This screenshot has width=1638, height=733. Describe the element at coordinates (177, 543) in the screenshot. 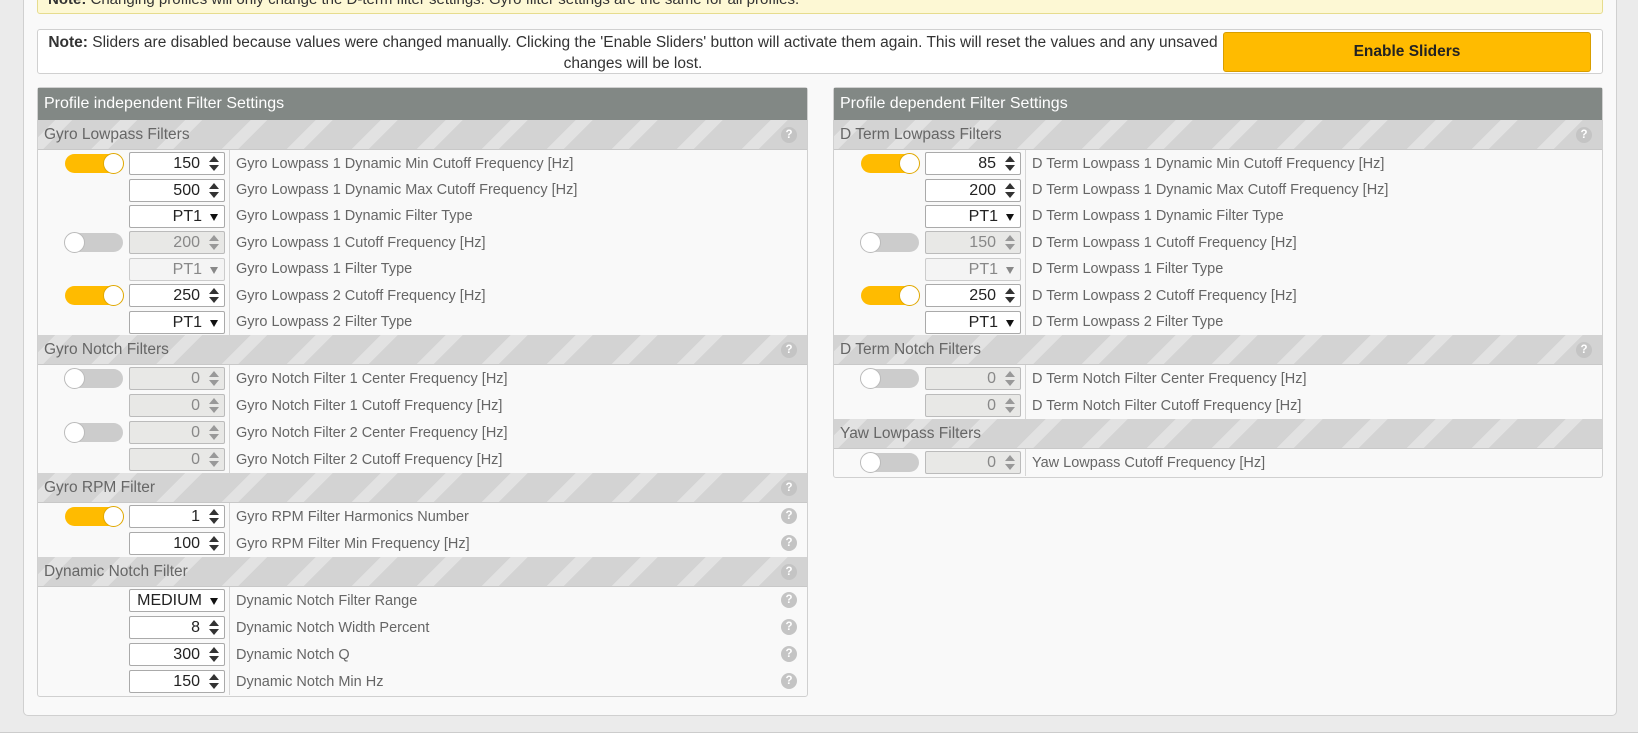

I see `gyro-rpm-min-freq-input: 100` at that location.